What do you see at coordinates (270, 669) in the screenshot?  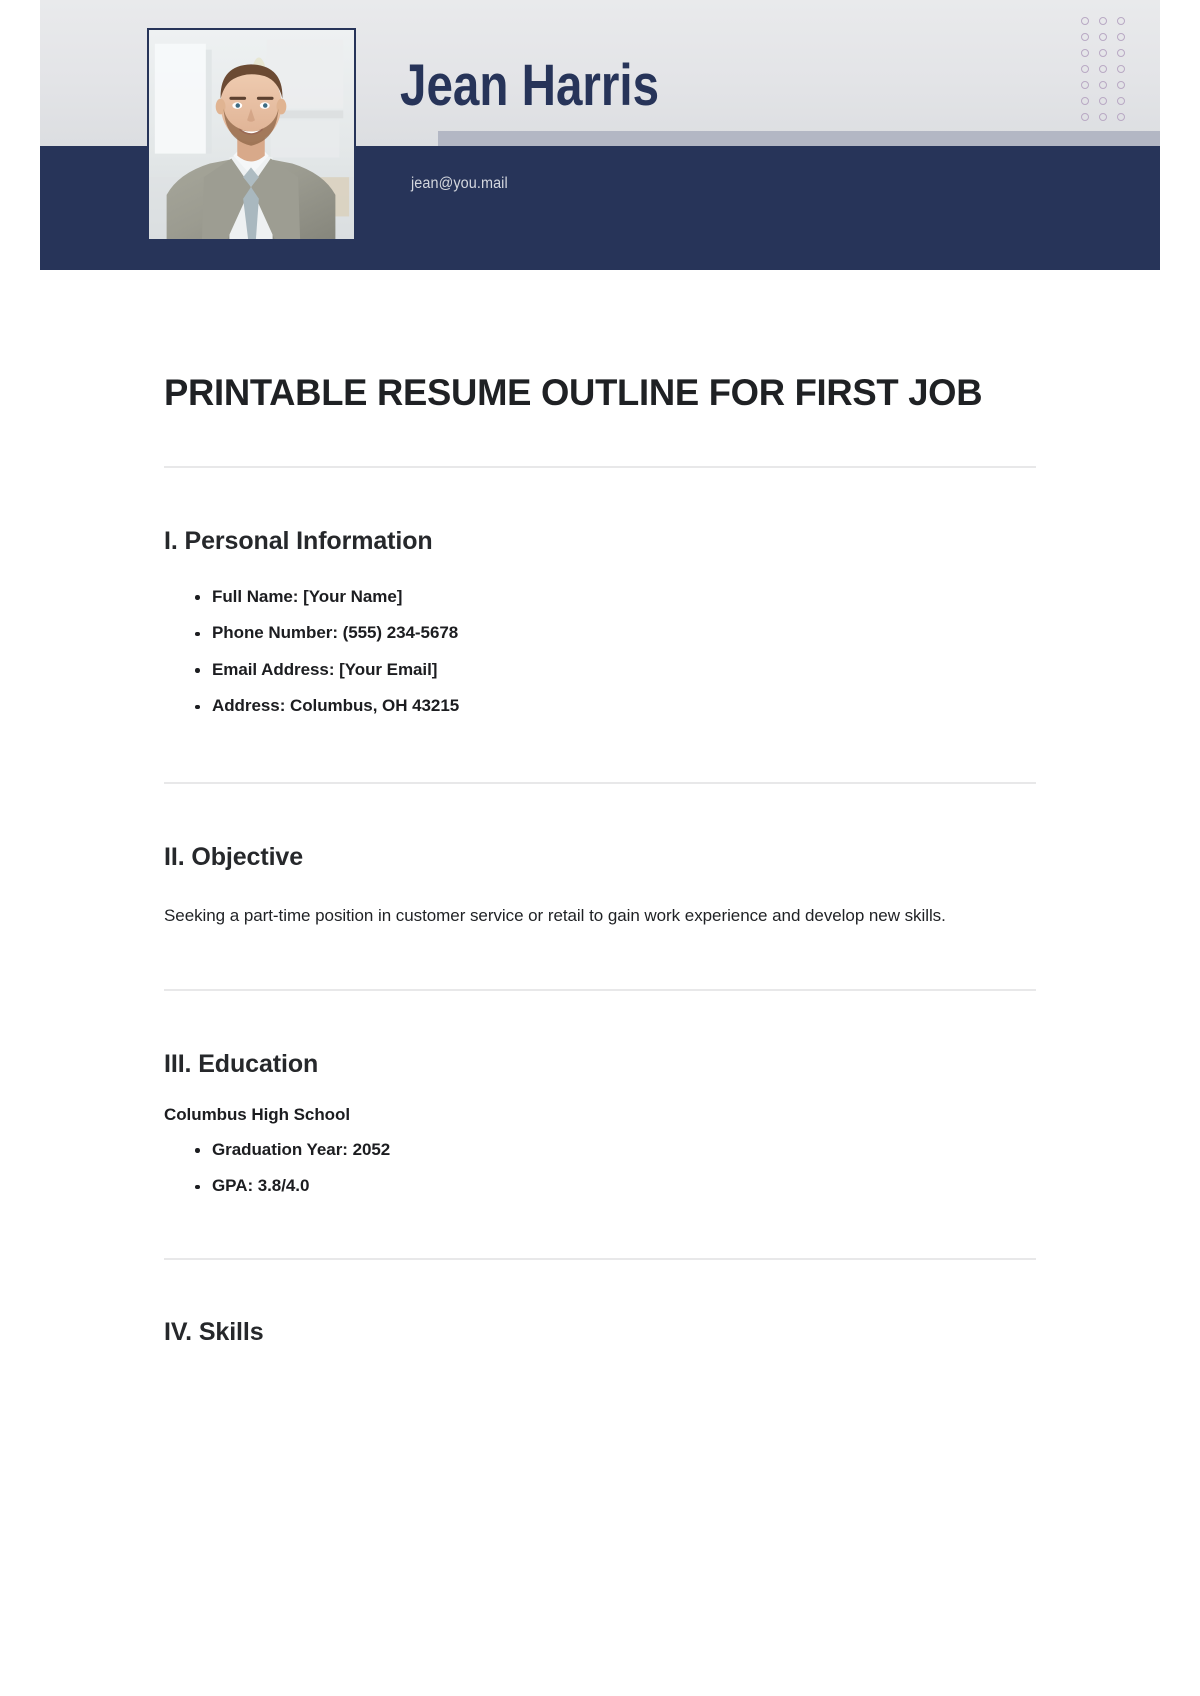 I see `bullet-label: Email Address` at bounding box center [270, 669].